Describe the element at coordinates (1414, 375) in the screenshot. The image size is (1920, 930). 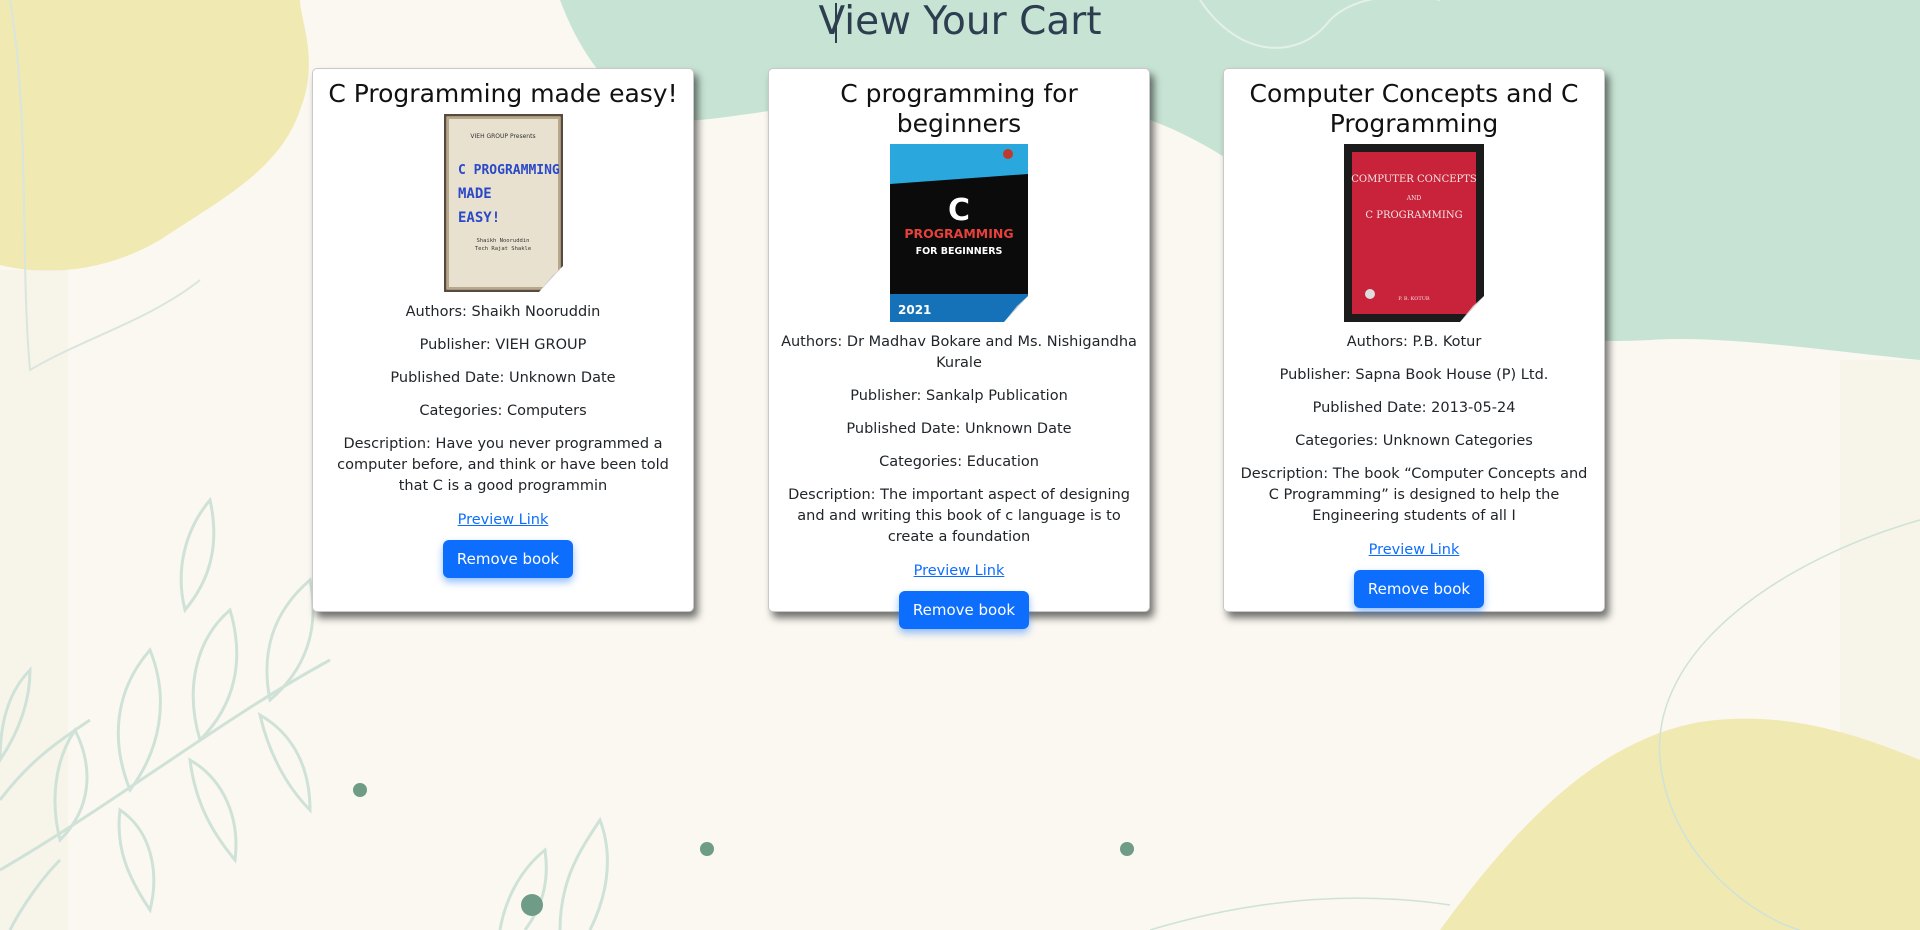
I see `book-publisher: Publisher: Sapna Book House (P) Ltd.` at that location.